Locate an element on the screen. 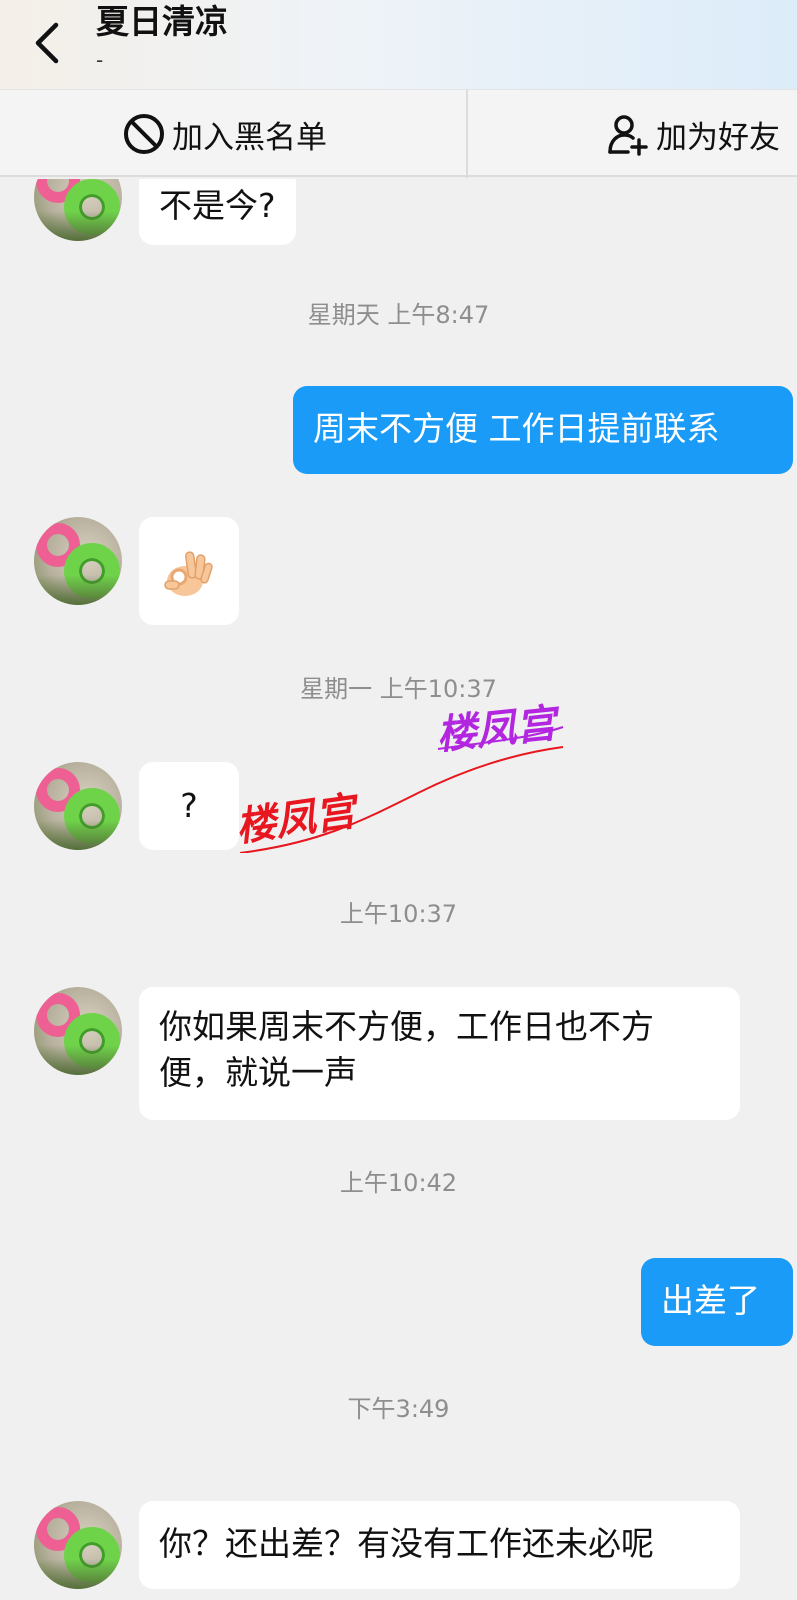  block-label: 加入黑名单 is located at coordinates (249, 137).